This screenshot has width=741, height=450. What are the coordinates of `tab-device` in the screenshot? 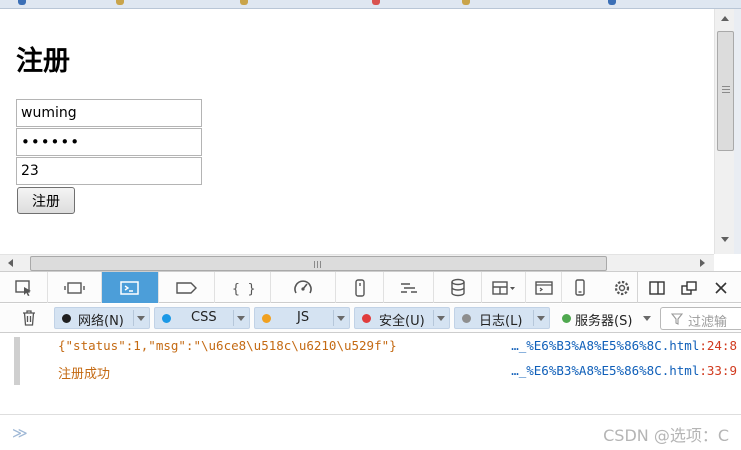 It's located at (580, 287).